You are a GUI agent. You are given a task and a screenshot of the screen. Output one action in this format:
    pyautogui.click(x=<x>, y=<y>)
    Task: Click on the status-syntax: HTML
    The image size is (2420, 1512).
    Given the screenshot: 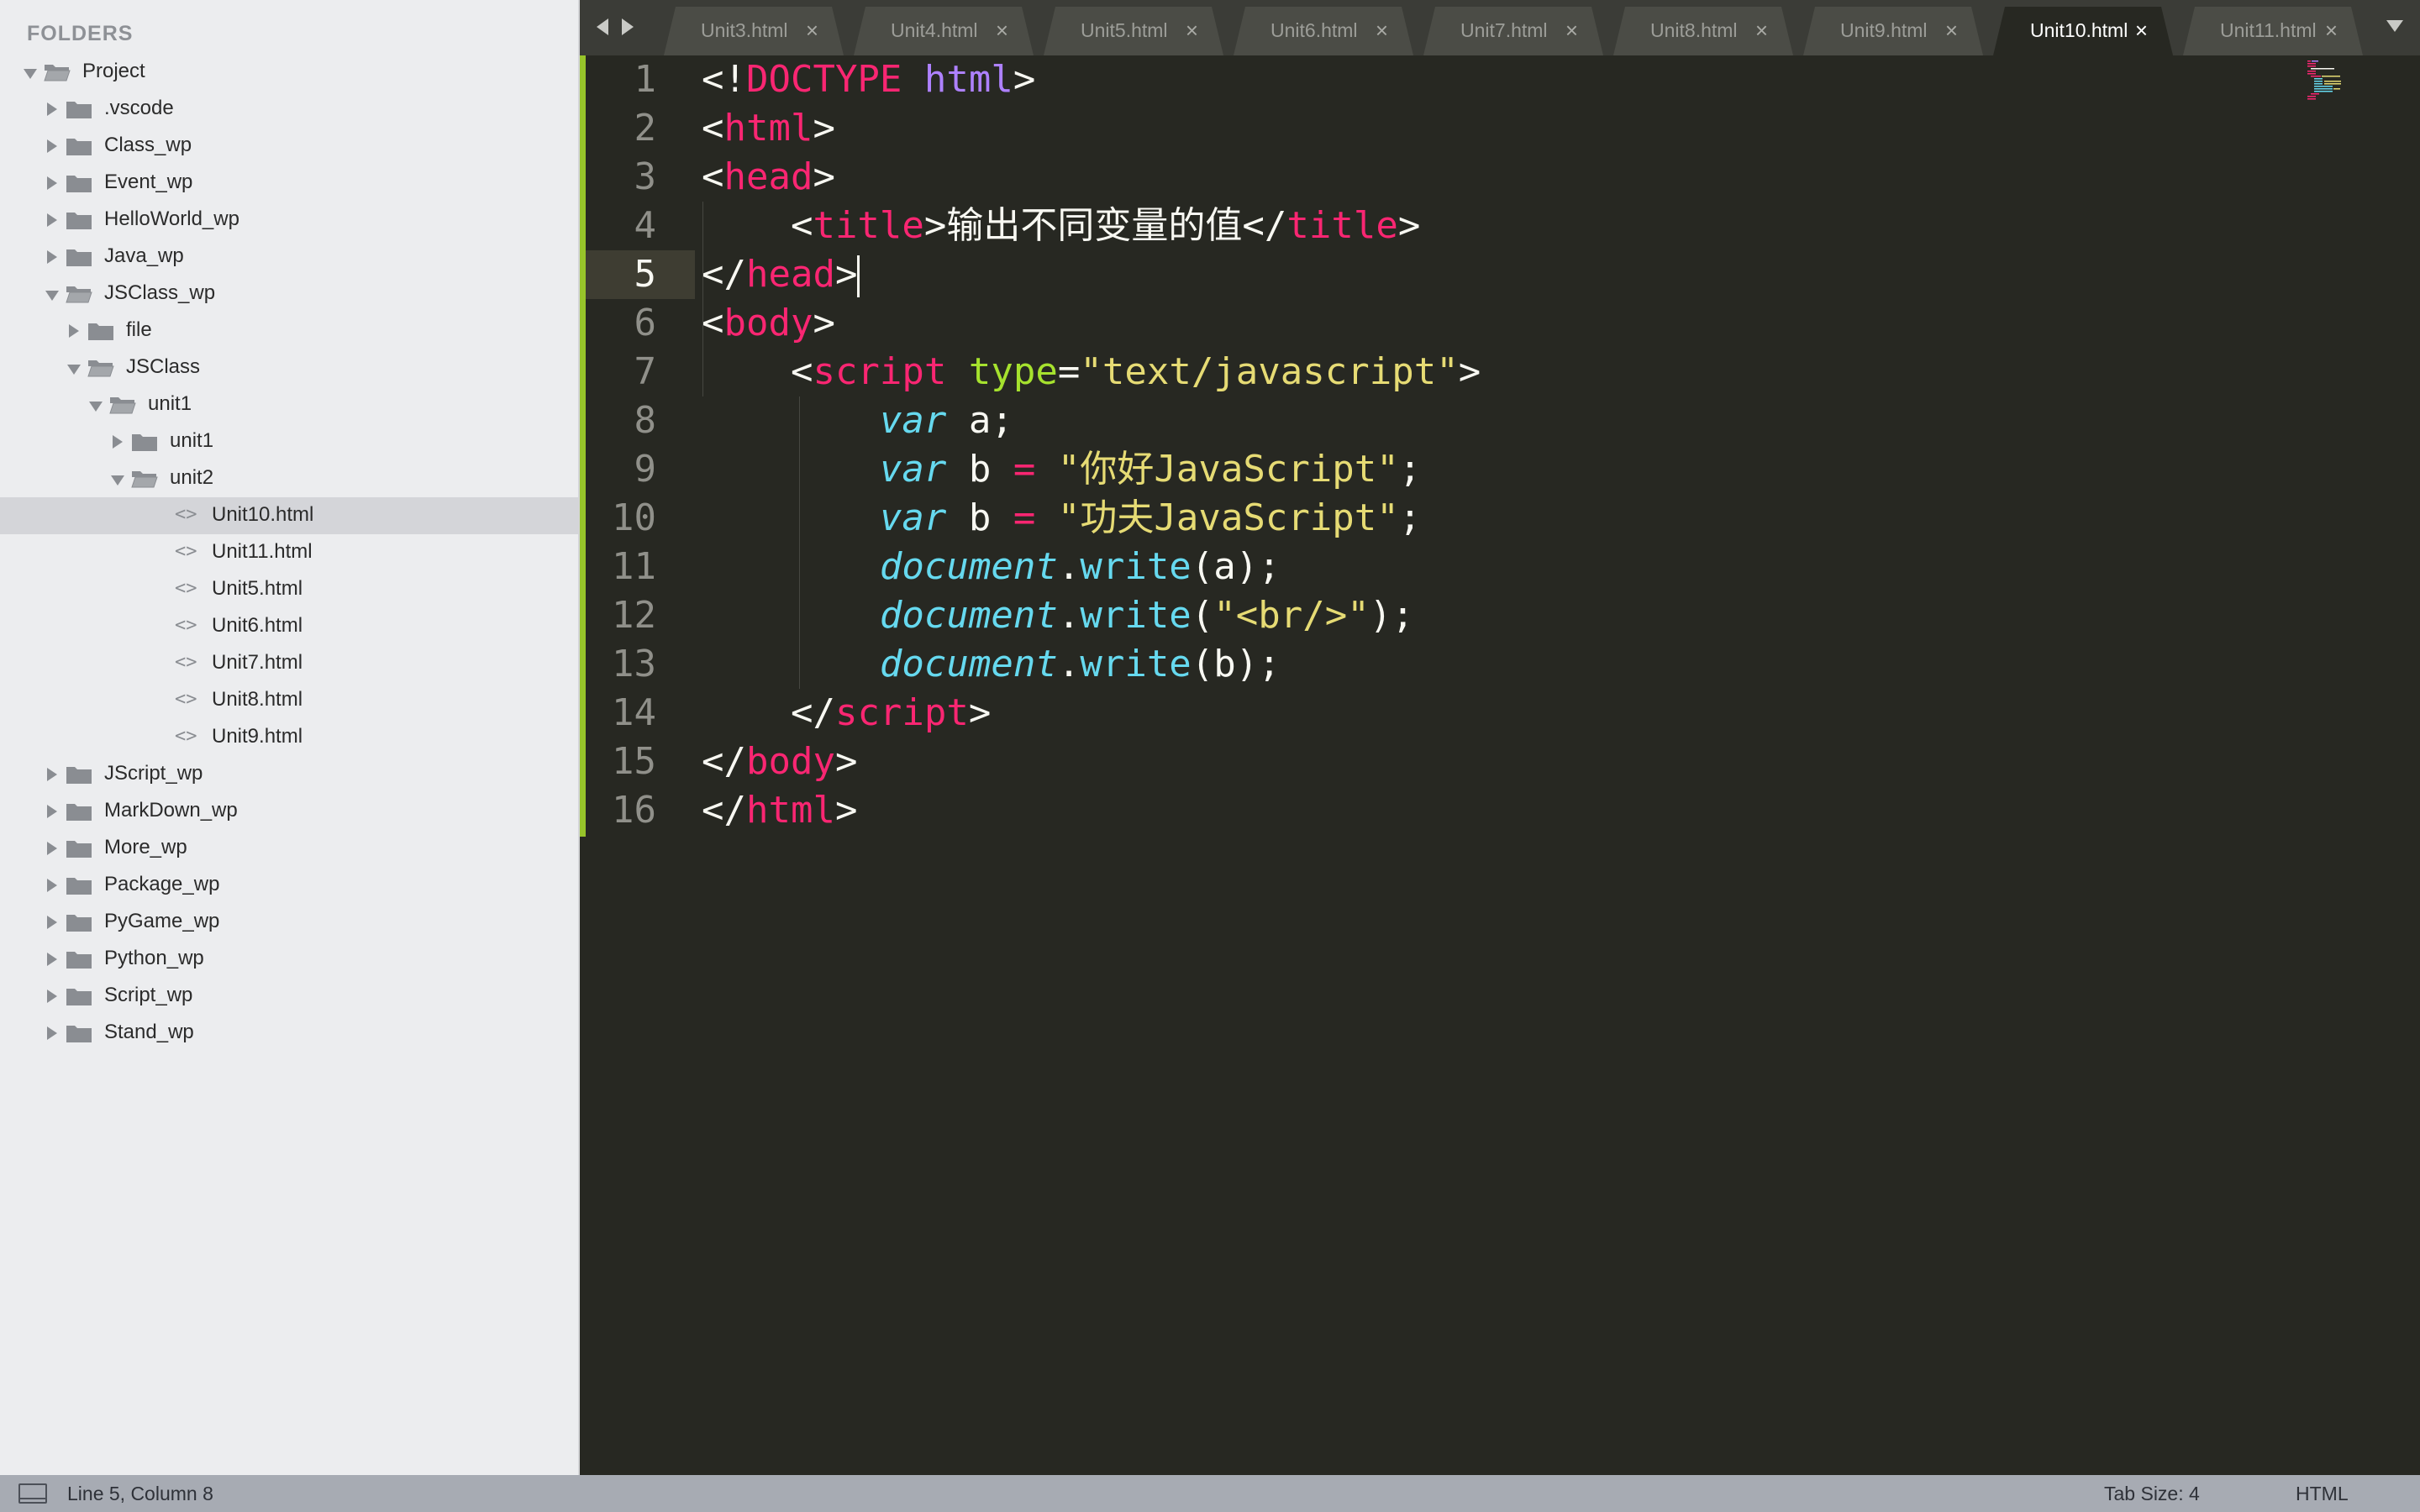 What is the action you would take?
    pyautogui.click(x=2323, y=1494)
    